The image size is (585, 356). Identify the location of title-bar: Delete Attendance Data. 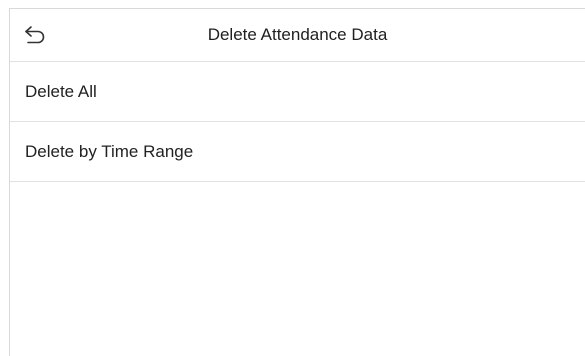
(297, 35).